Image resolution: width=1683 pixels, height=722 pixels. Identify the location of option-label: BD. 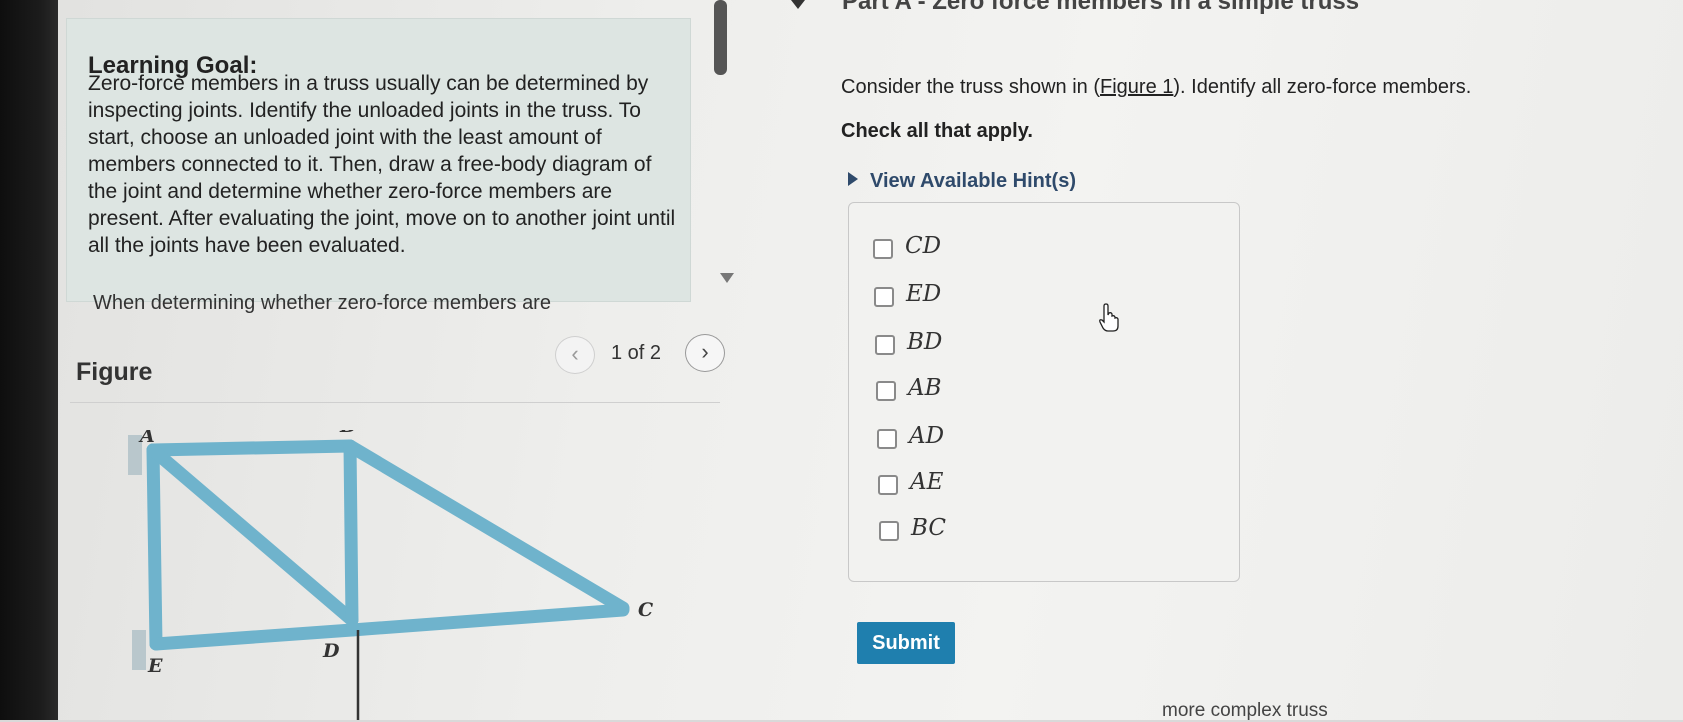
(925, 342).